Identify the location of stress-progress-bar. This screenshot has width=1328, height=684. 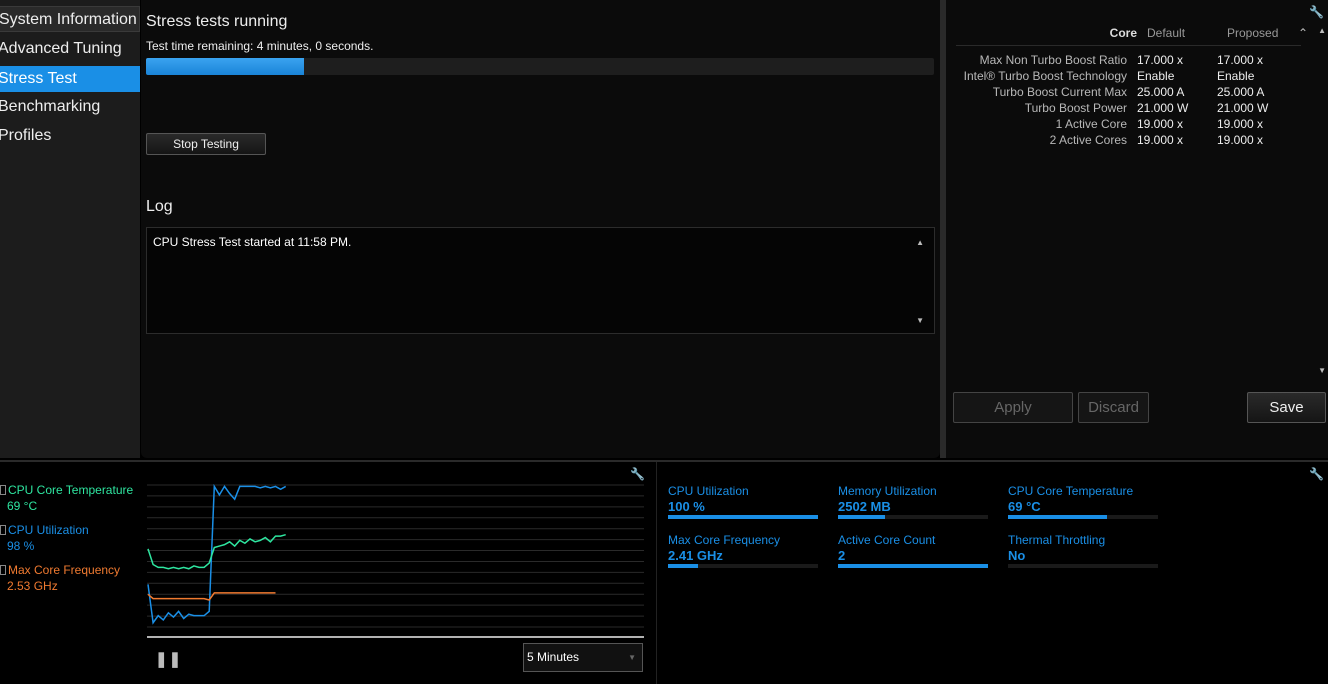
(540, 66).